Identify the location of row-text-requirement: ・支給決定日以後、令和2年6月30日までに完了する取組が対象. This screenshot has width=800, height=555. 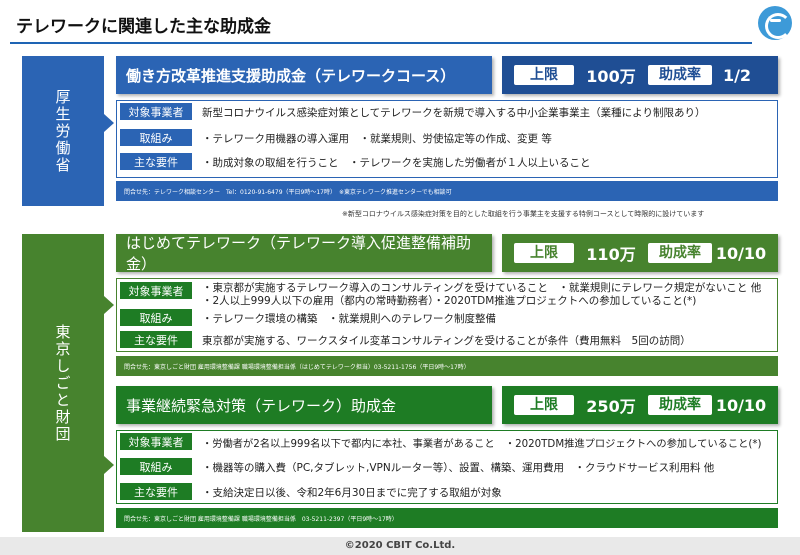
(352, 493).